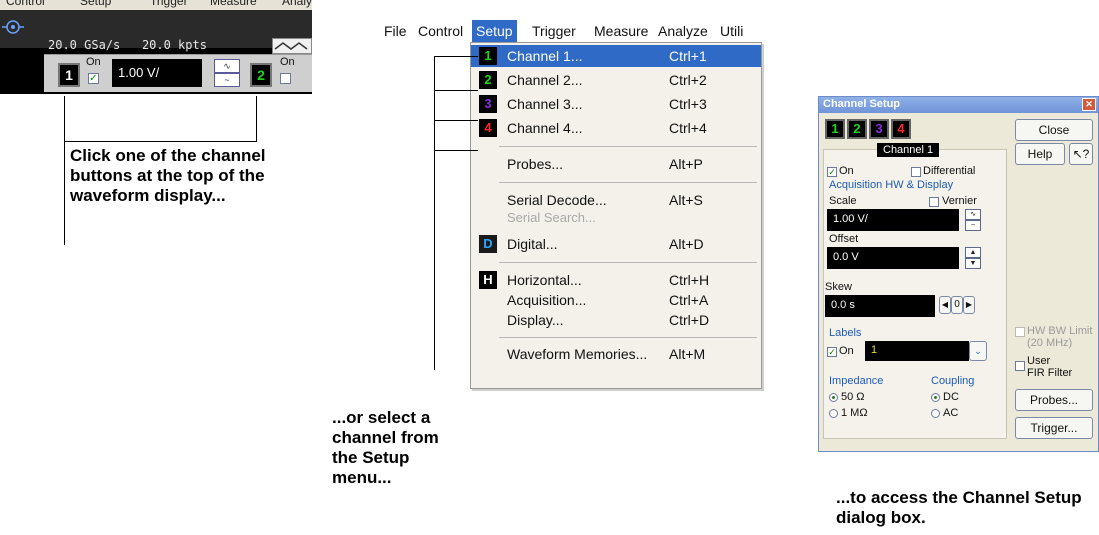 The image size is (1099, 535). I want to click on scope-menubar: Control Setup Trigger Measure Analy, so click(156, 5).